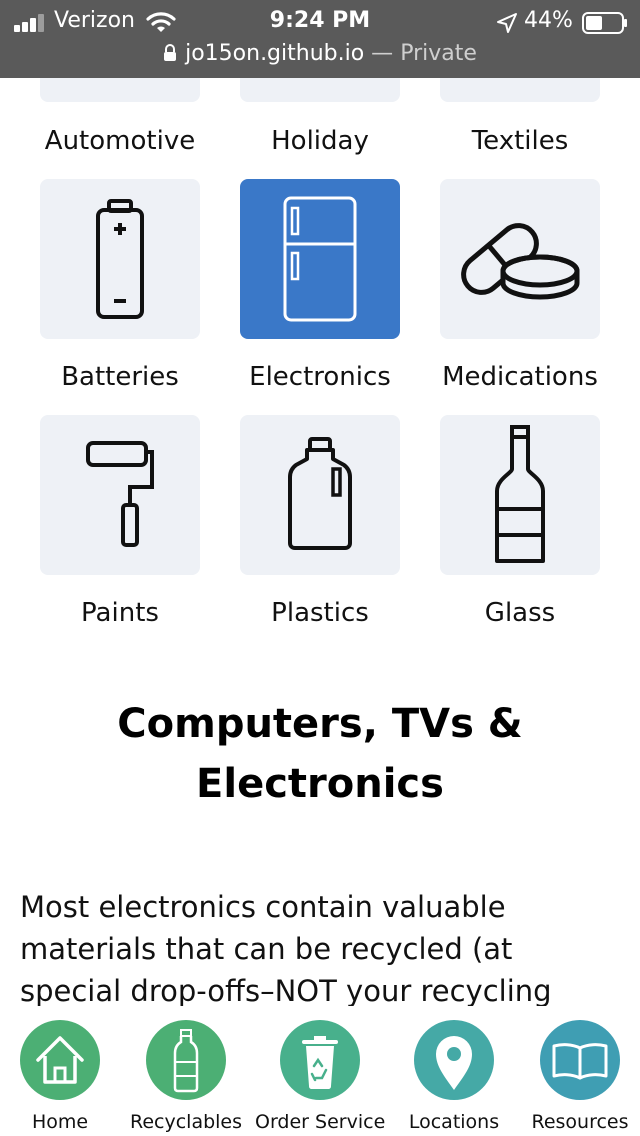 This screenshot has width=640, height=1136. I want to click on body-line-1: Most electronics contain valuable, so click(263, 907).